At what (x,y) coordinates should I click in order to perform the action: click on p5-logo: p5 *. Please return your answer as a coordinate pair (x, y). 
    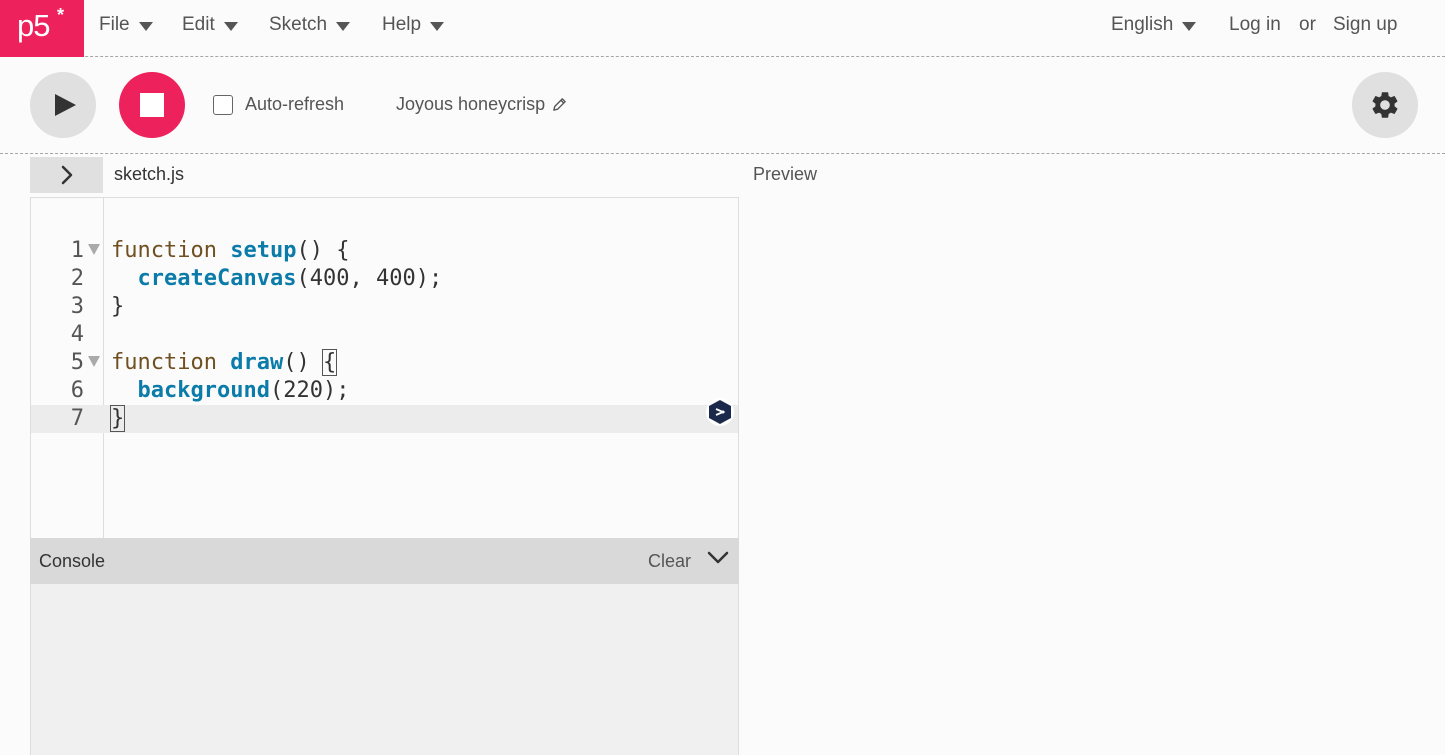
    Looking at the image, I should click on (42, 28).